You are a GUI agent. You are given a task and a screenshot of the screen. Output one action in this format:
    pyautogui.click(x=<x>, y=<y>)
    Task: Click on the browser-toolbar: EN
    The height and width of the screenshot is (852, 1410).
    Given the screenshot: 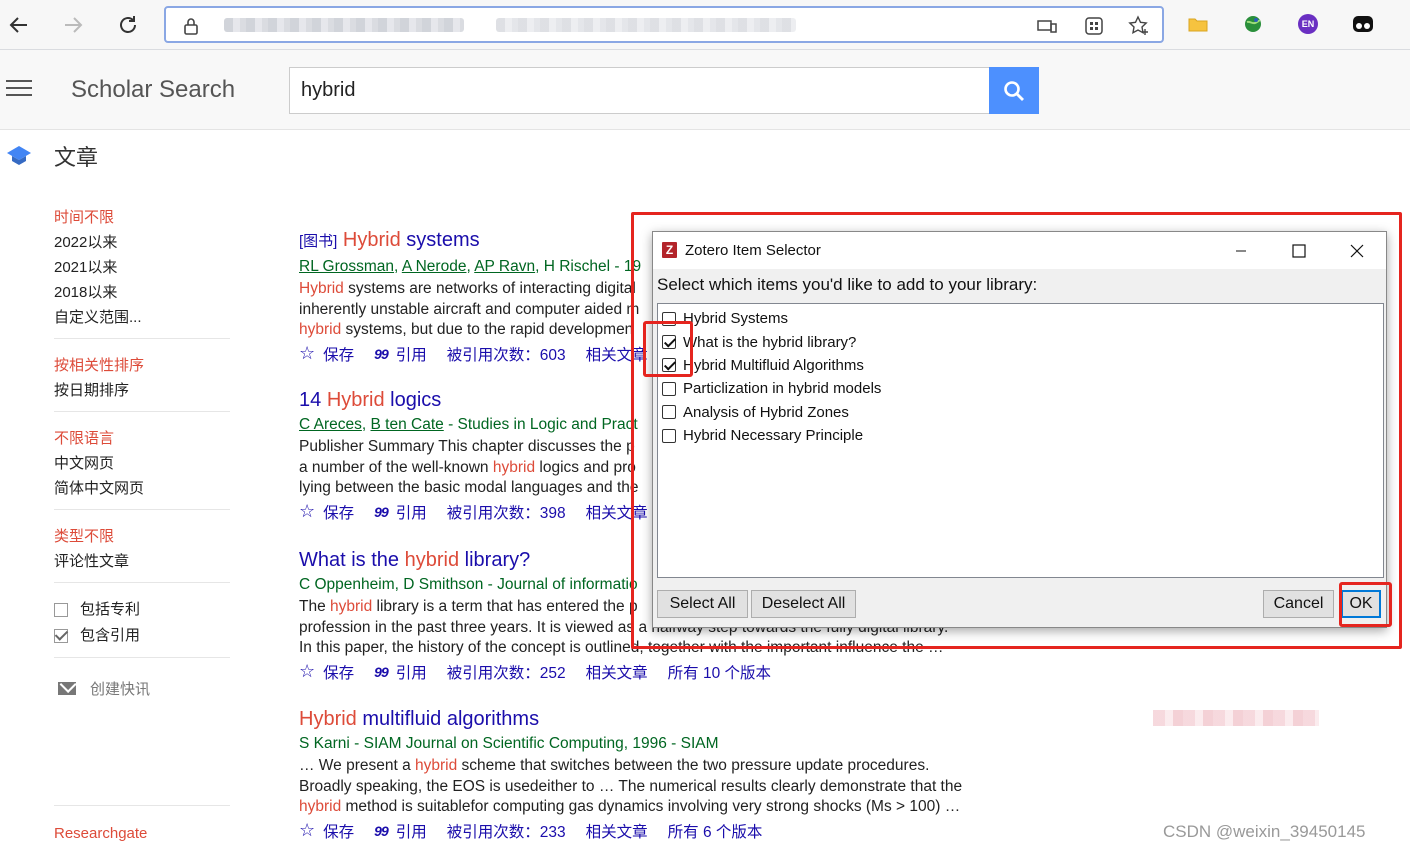 What is the action you would take?
    pyautogui.click(x=705, y=25)
    